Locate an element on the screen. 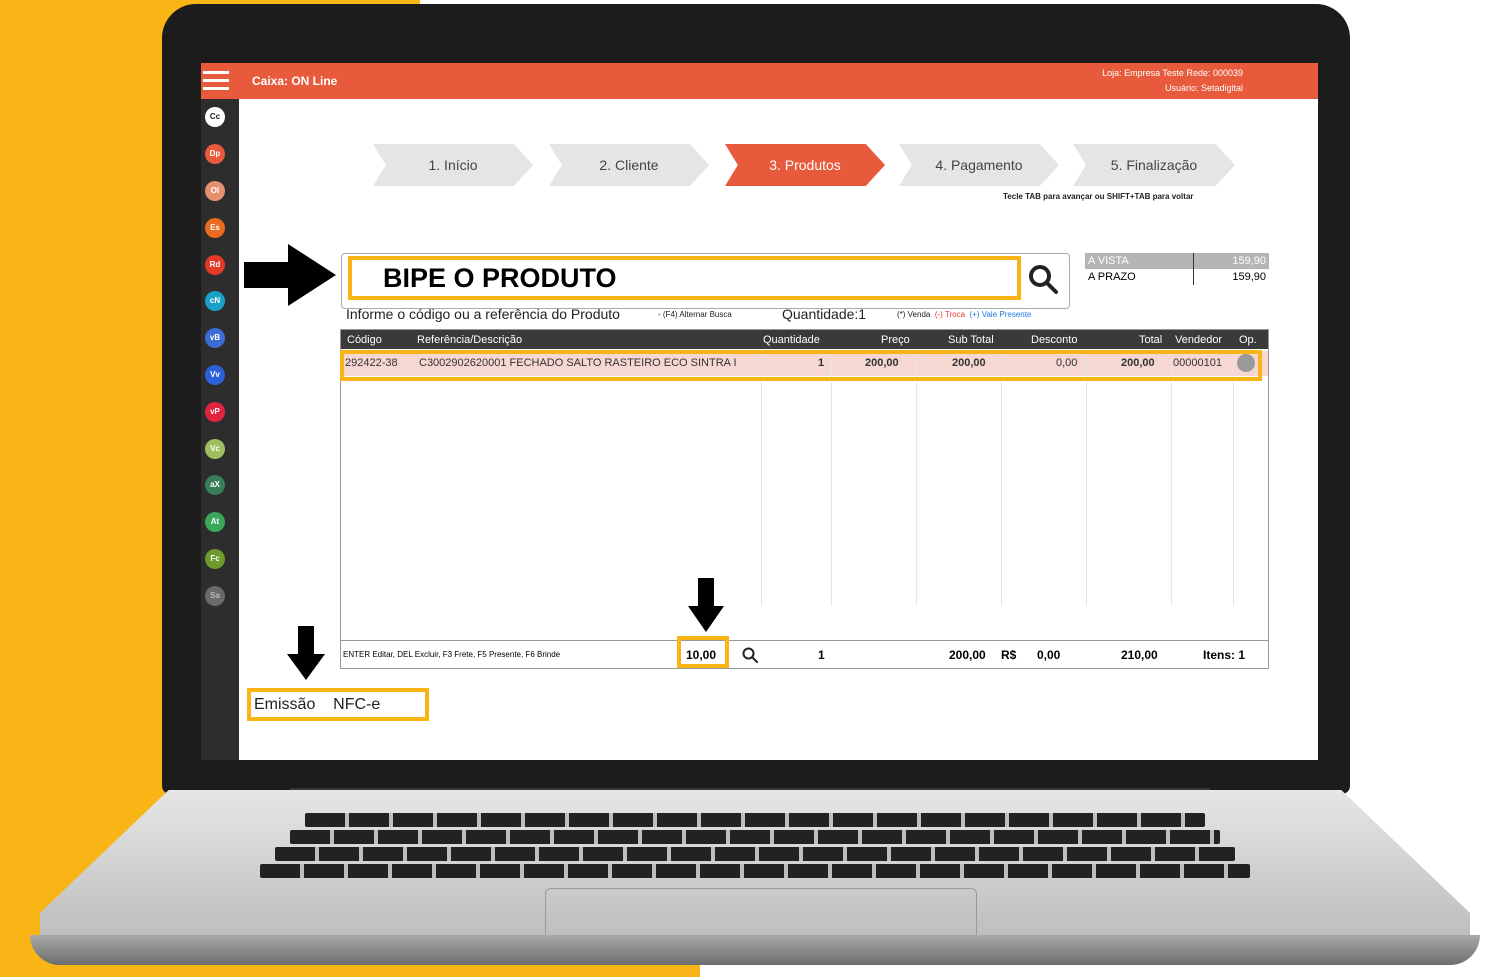 Image resolution: width=1488 pixels, height=977 pixels. loja-label: Loja: Empresa Teste Rede: 000039 is located at coordinates (1172, 73).